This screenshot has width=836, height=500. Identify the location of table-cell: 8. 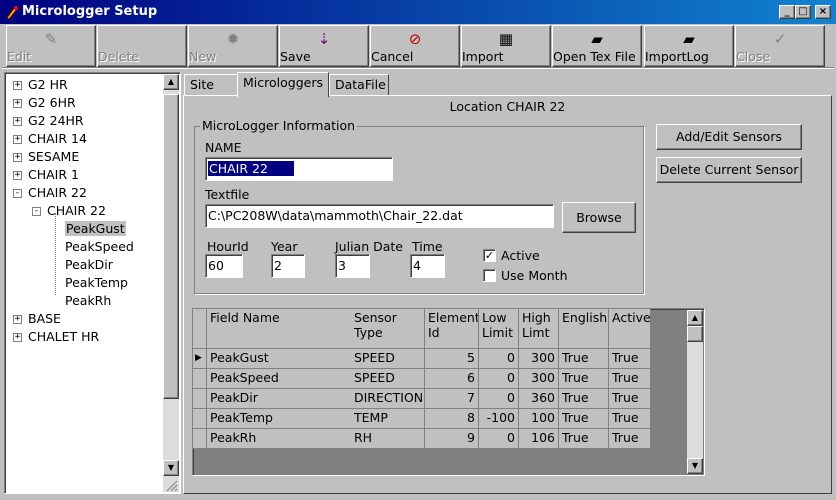
(452, 419).